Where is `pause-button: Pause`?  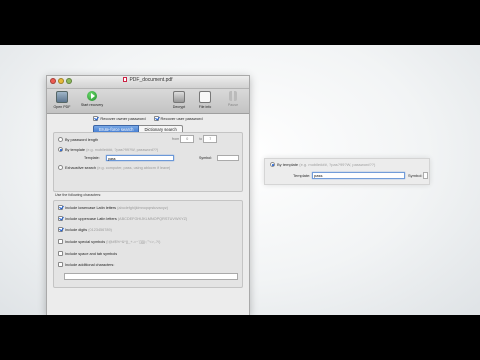
pause-button: Pause is located at coordinates (233, 99).